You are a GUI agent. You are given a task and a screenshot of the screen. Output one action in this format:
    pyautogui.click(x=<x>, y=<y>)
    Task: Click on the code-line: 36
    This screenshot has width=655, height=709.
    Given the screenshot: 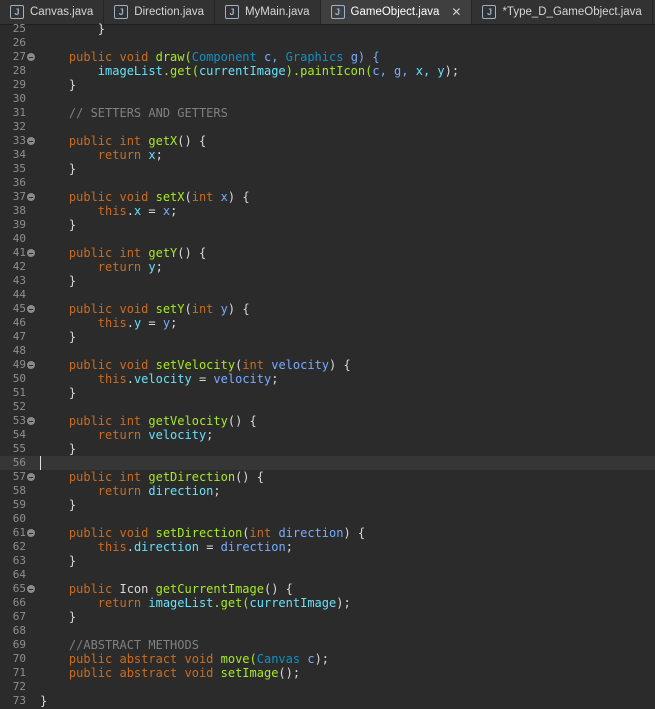 What is the action you would take?
    pyautogui.click(x=327, y=183)
    